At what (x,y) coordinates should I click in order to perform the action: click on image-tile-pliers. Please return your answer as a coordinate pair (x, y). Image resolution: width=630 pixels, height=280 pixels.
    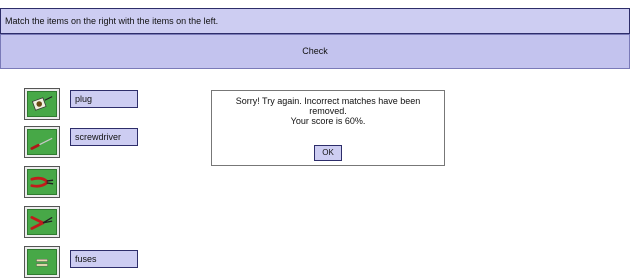
    Looking at the image, I should click on (42, 182).